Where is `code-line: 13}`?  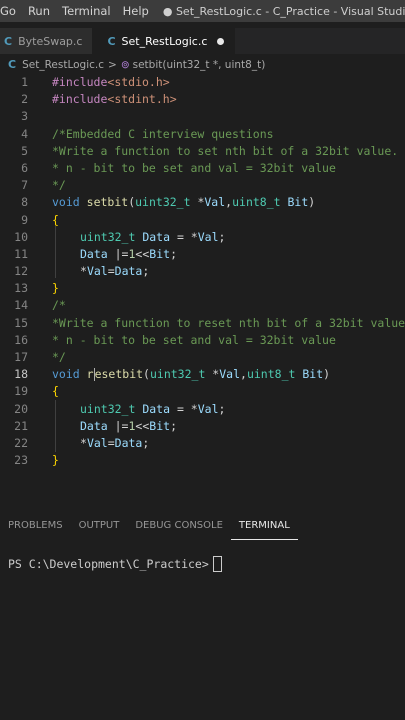
code-line: 13} is located at coordinates (202, 288).